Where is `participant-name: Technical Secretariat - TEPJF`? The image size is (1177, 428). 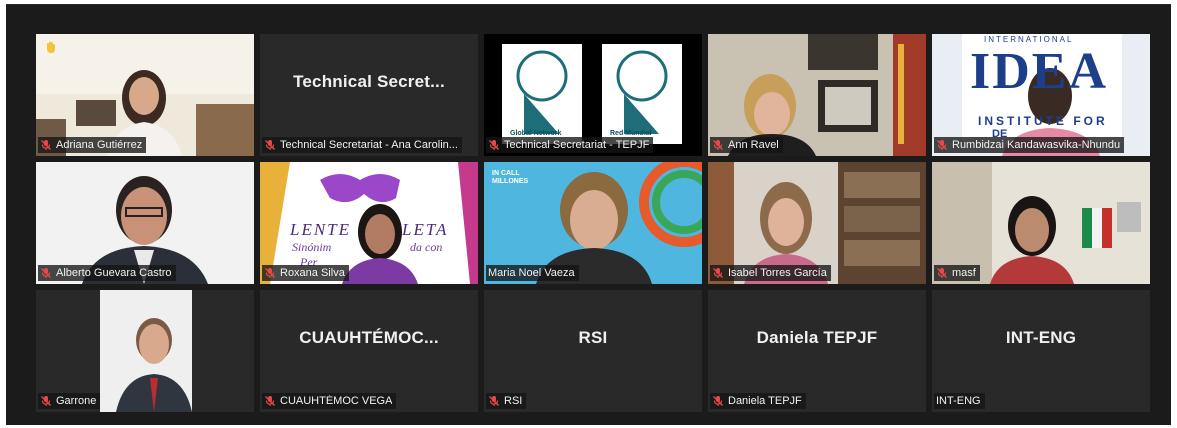 participant-name: Technical Secretariat - TEPJF is located at coordinates (577, 145).